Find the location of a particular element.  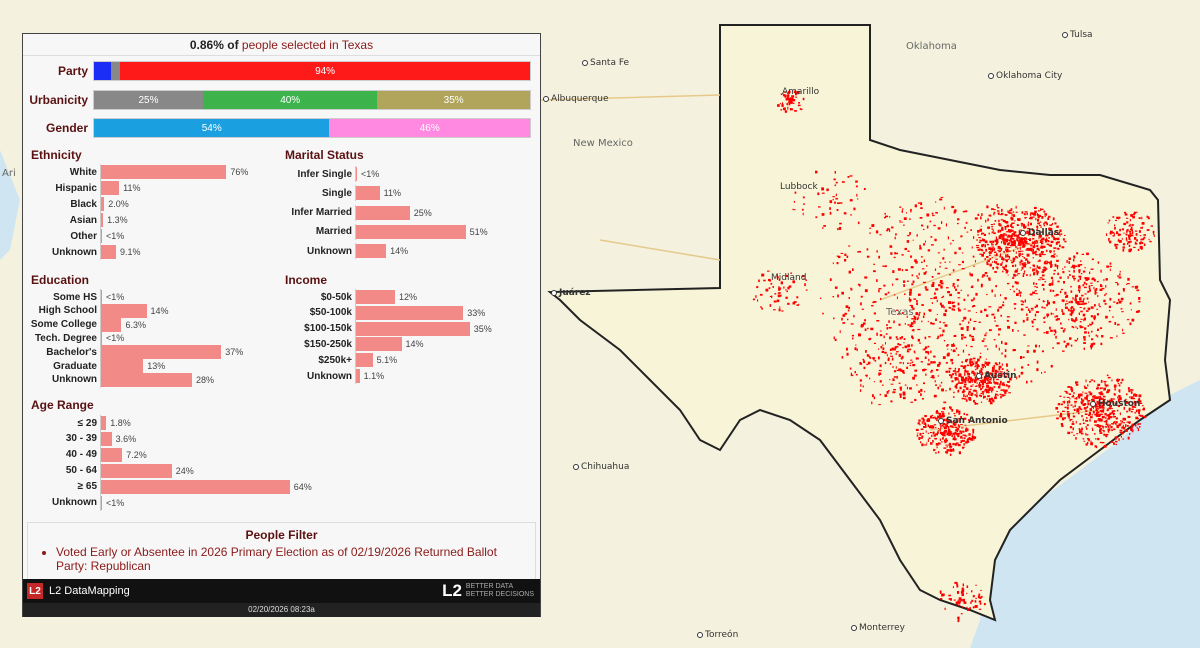

age-bar-value: 7.2% is located at coordinates (136, 454).